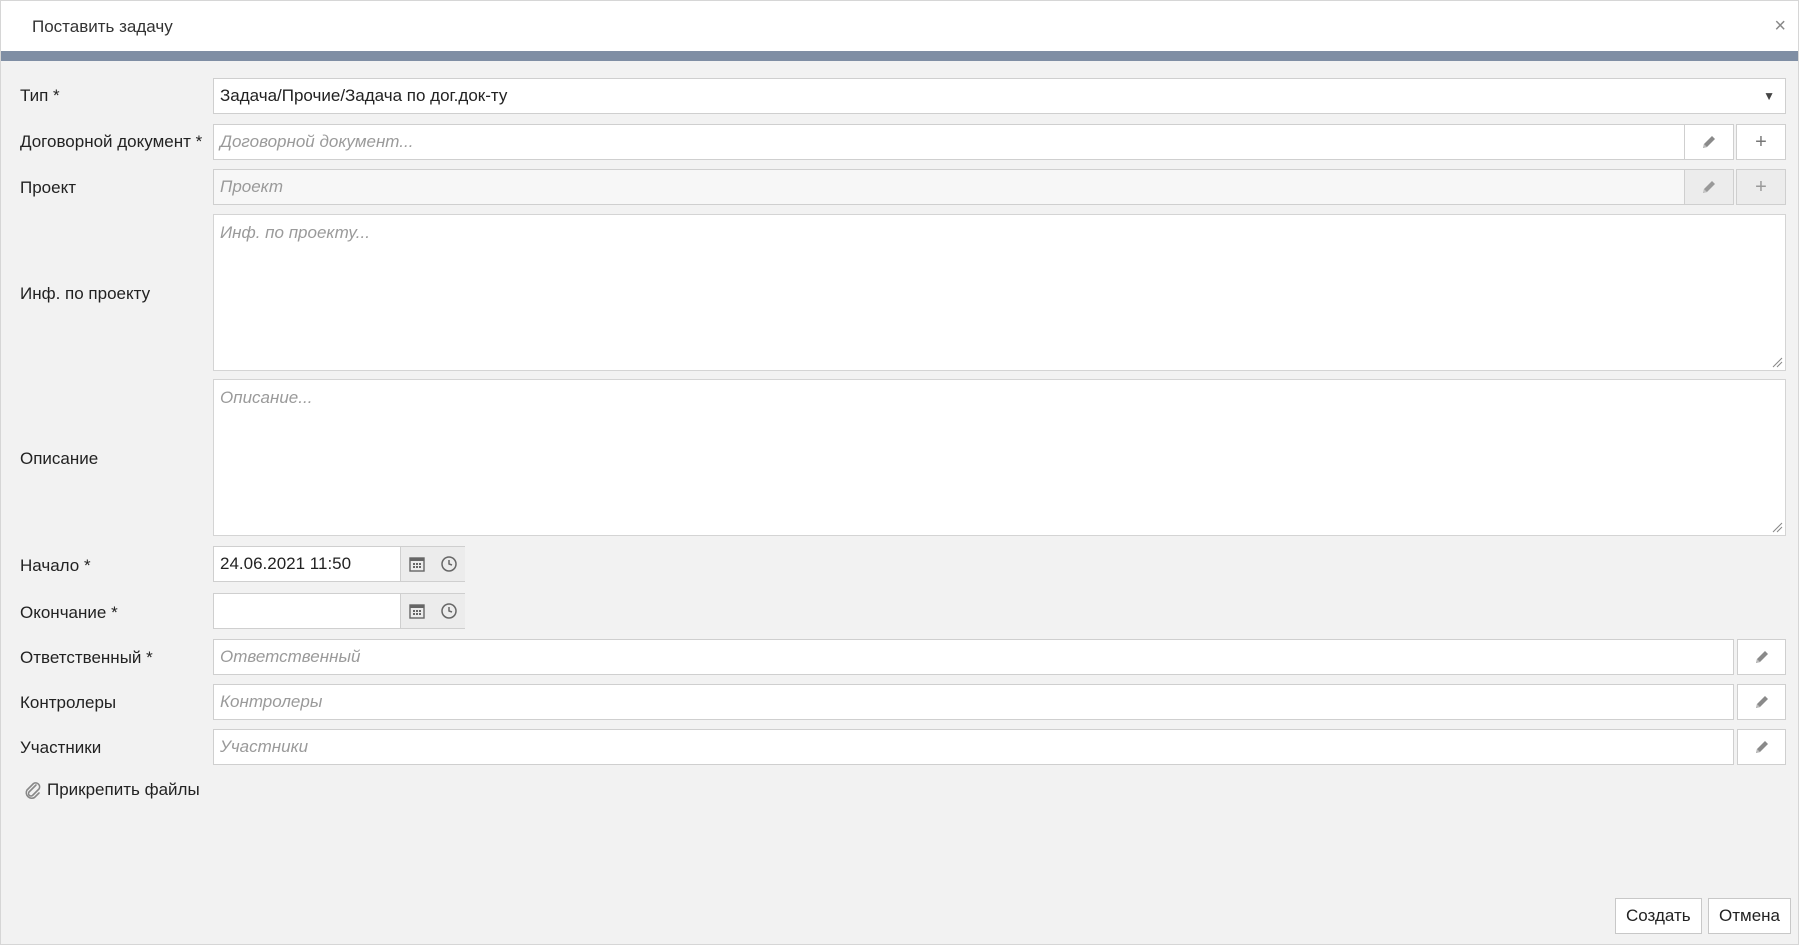  I want to click on project-add-button: +, so click(1761, 187).